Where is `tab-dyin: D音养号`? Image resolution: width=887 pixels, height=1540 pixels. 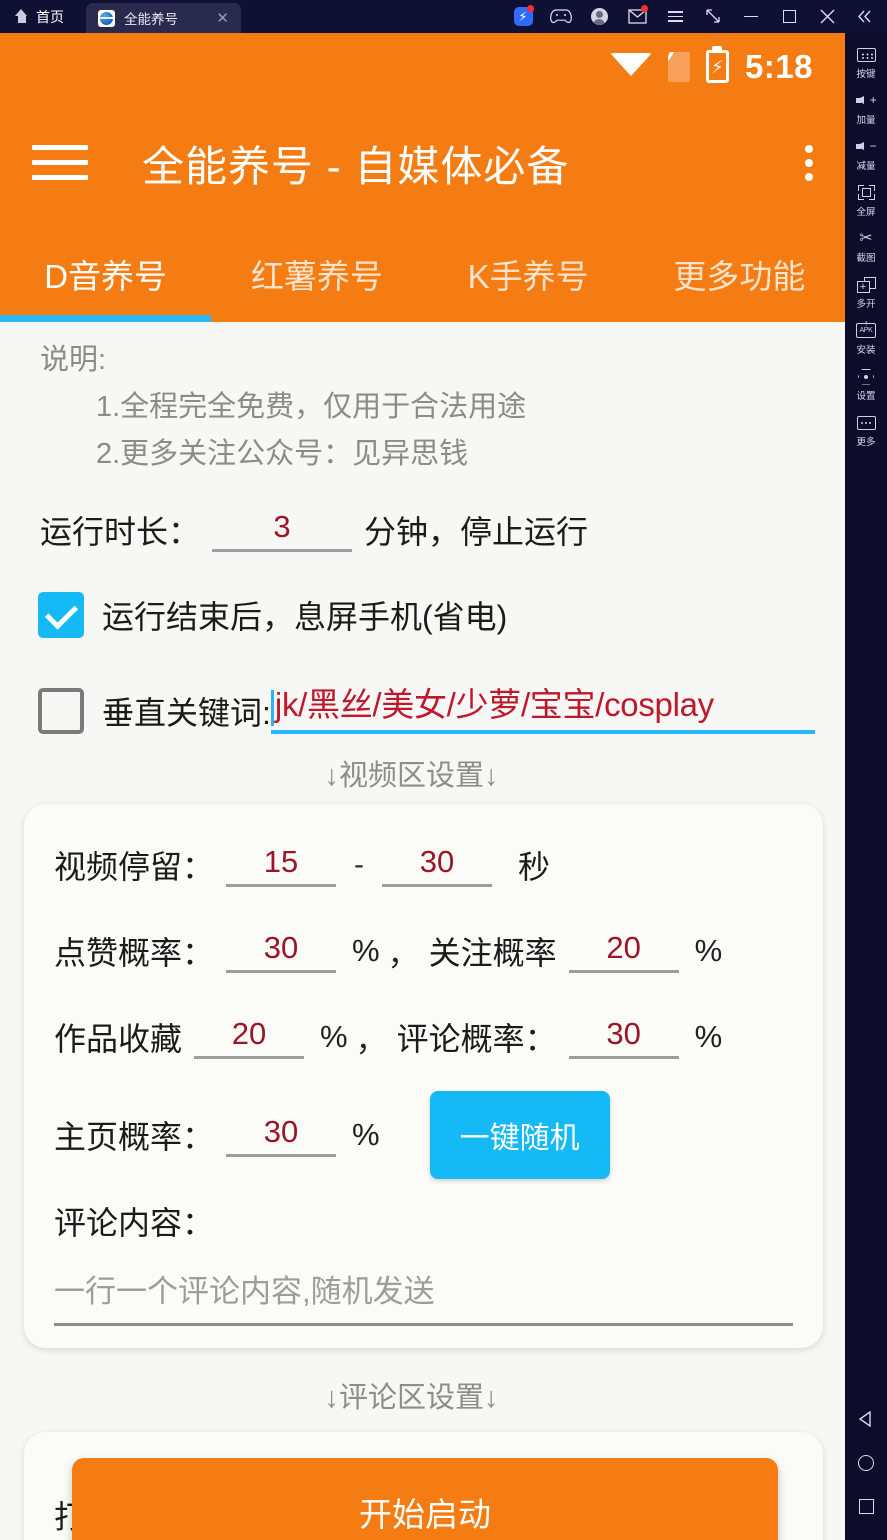 tab-dyin: D音养号 is located at coordinates (105, 274).